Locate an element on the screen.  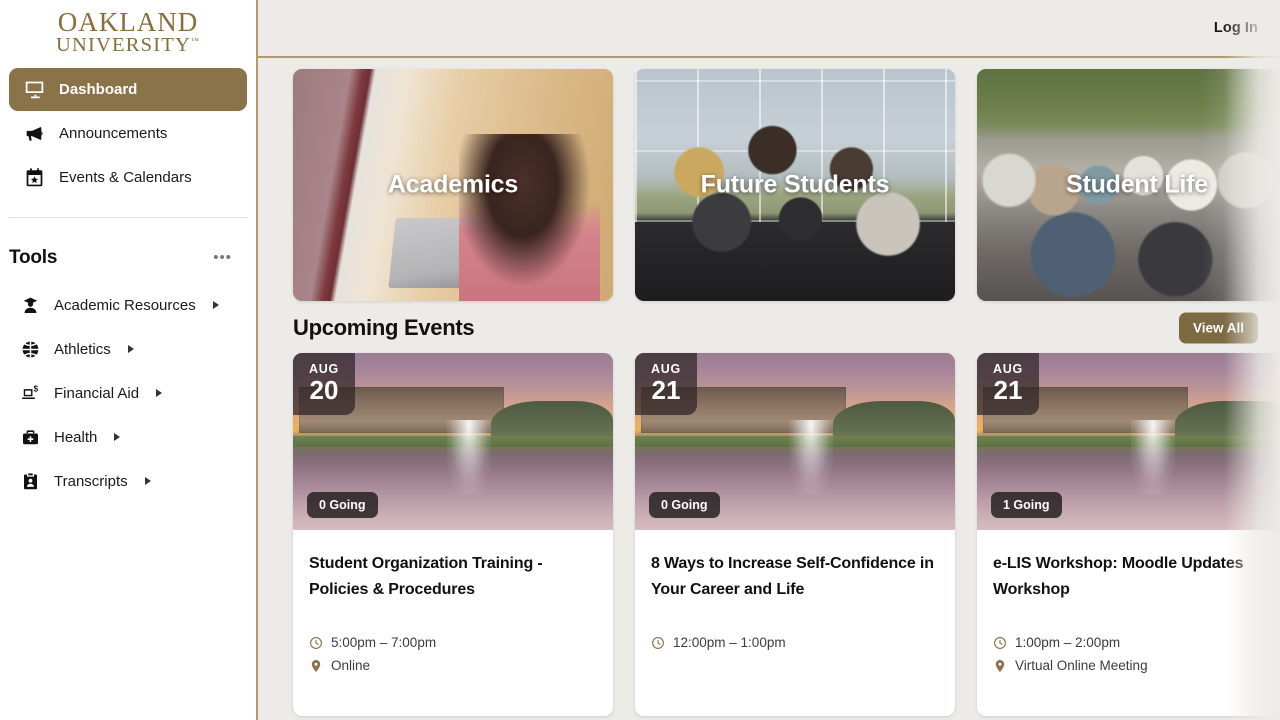
event-day: 20 is located at coordinates (324, 390).